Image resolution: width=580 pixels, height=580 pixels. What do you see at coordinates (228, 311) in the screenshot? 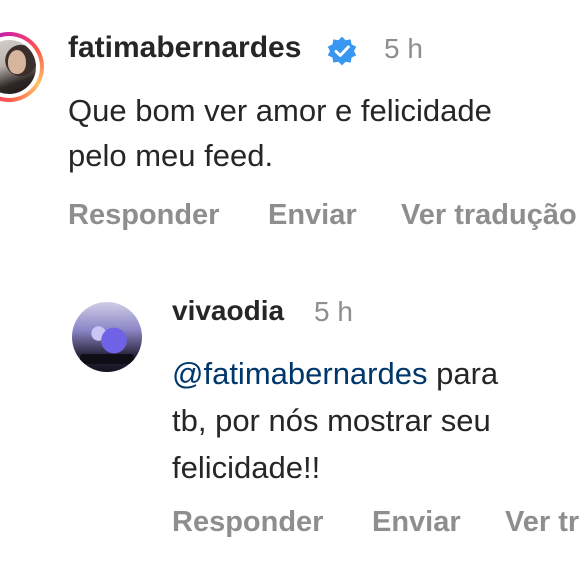
I see `reply-username: vivaodia` at bounding box center [228, 311].